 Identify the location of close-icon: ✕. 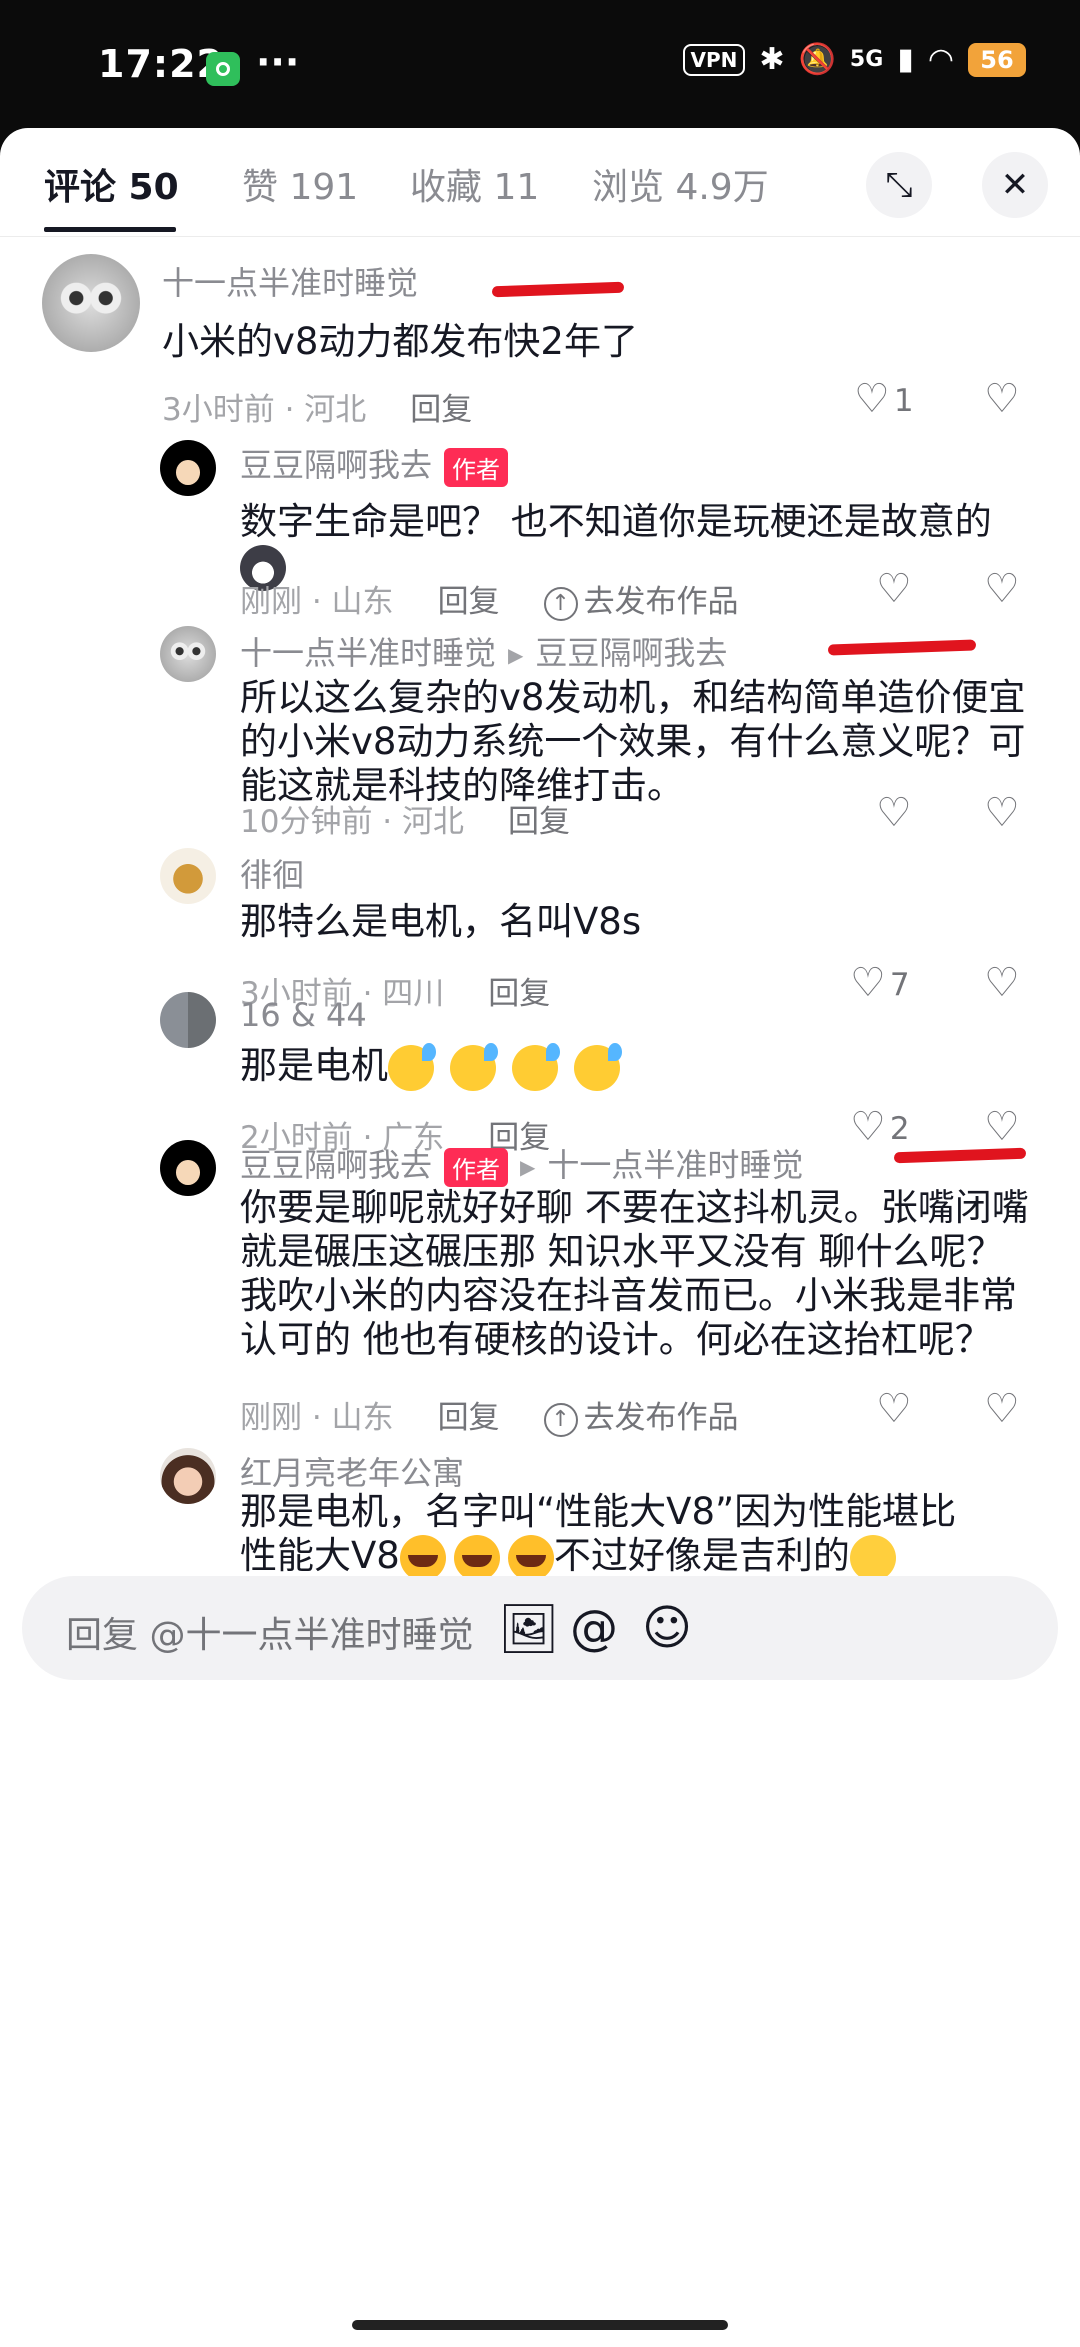
(1015, 185).